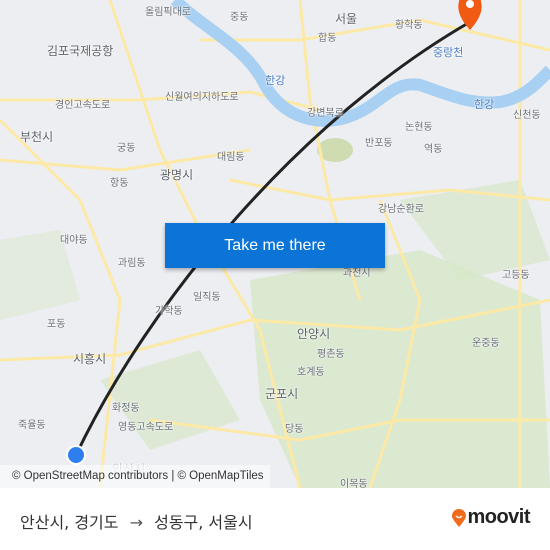 This screenshot has height=550, width=550. I want to click on footer: 안산시, 경기도 → 성동구, 서울시 moovit, so click(275, 519).